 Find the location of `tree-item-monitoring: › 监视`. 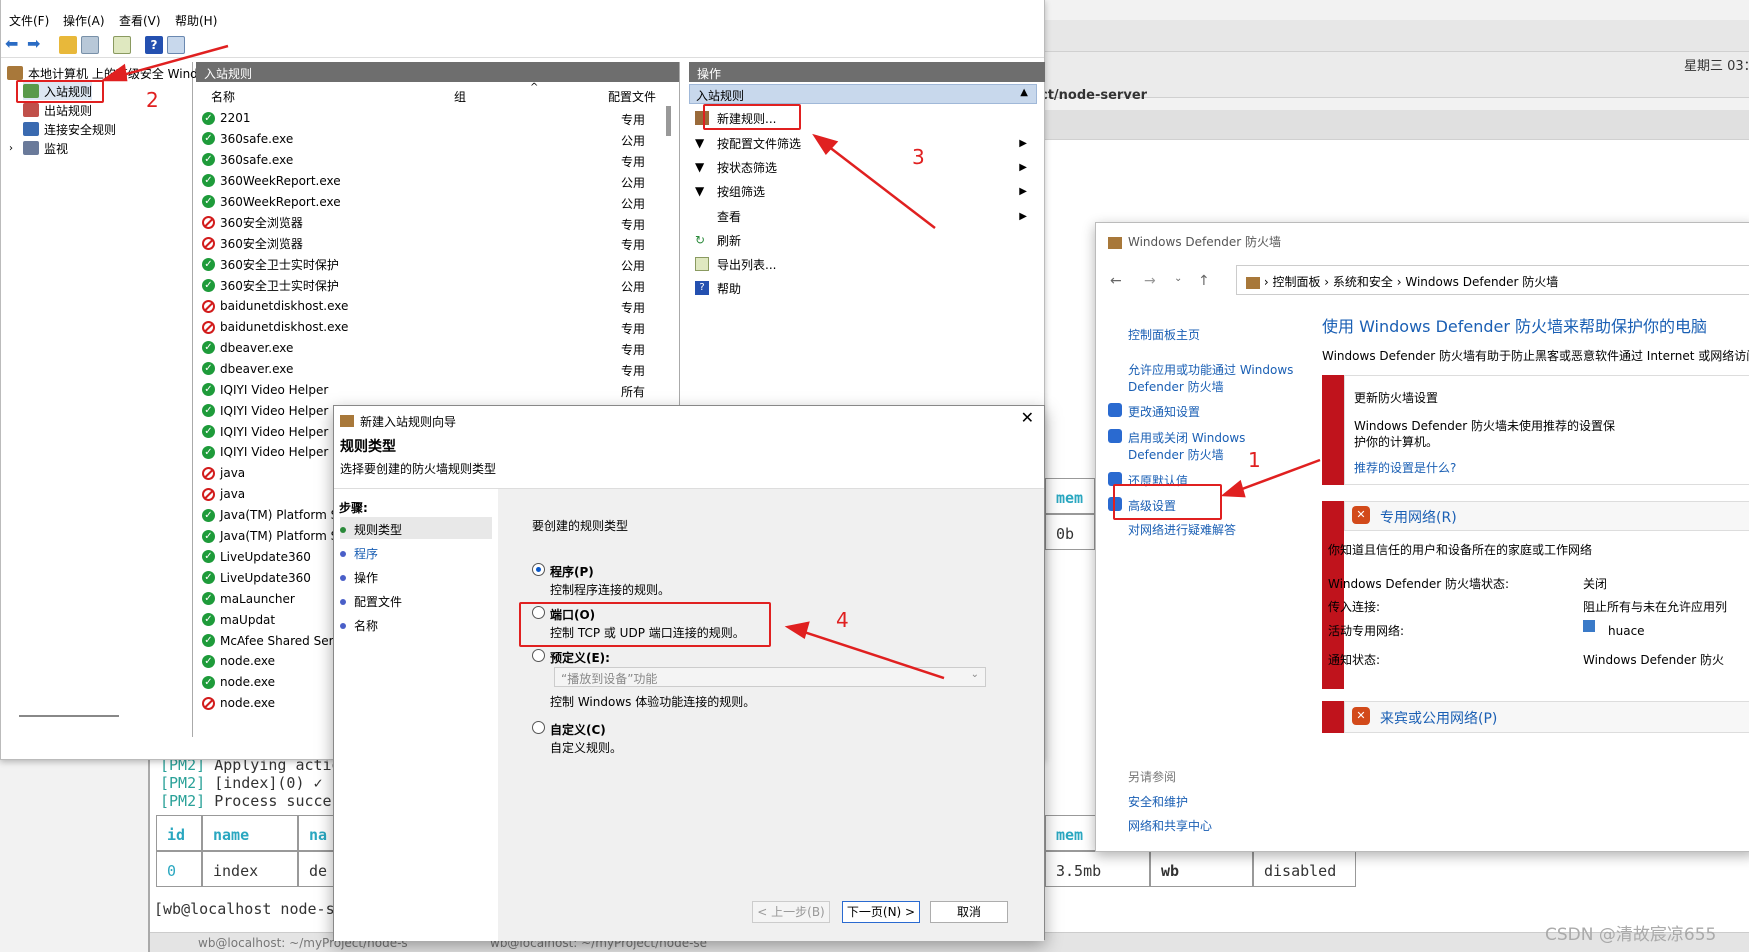

tree-item-monitoring: › 监视 is located at coordinates (38, 148).